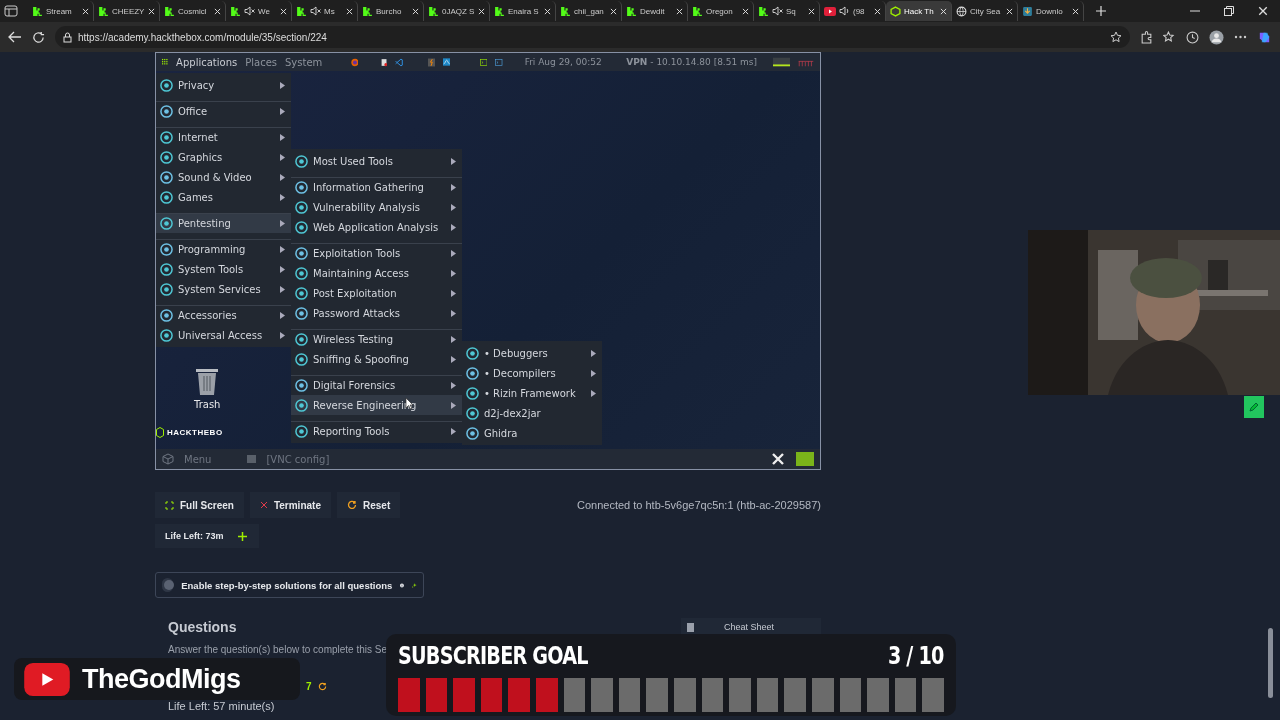  I want to click on browser-tab: CHEEZY, so click(127, 11).